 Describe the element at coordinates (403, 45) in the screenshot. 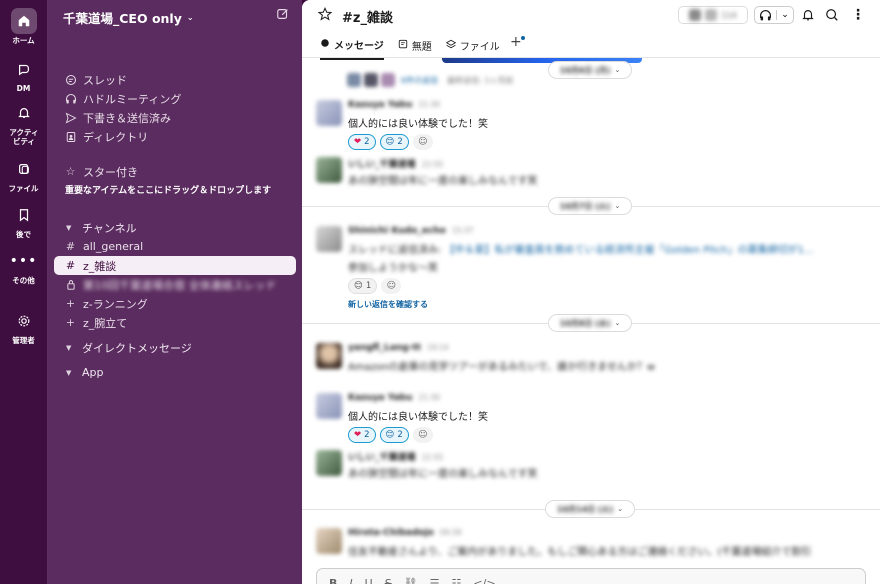

I see `canvas-icon` at that location.